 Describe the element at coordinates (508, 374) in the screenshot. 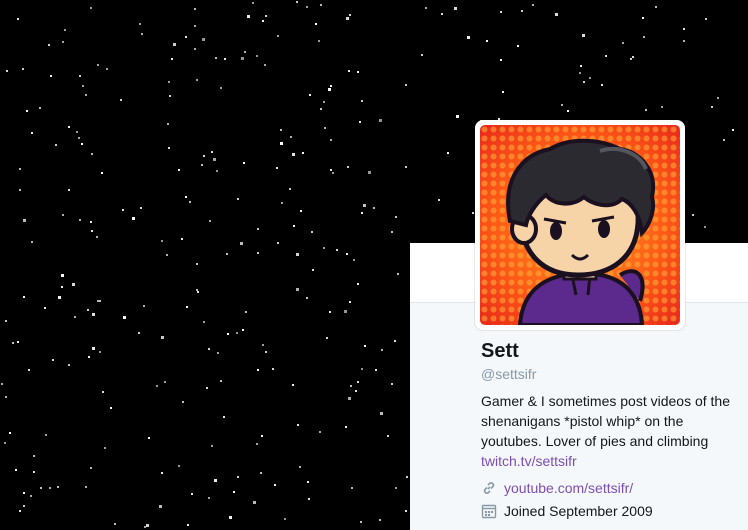

I see `profile-screen-name: @settsifr` at that location.